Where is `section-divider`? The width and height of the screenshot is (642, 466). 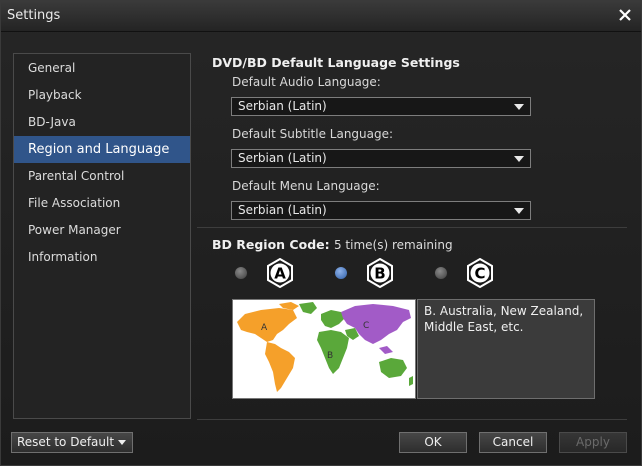
section-divider is located at coordinates (412, 227).